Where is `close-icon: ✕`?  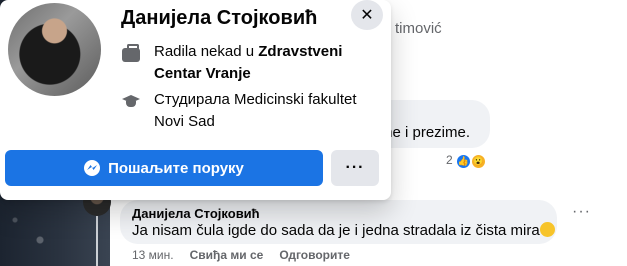 close-icon: ✕ is located at coordinates (367, 15).